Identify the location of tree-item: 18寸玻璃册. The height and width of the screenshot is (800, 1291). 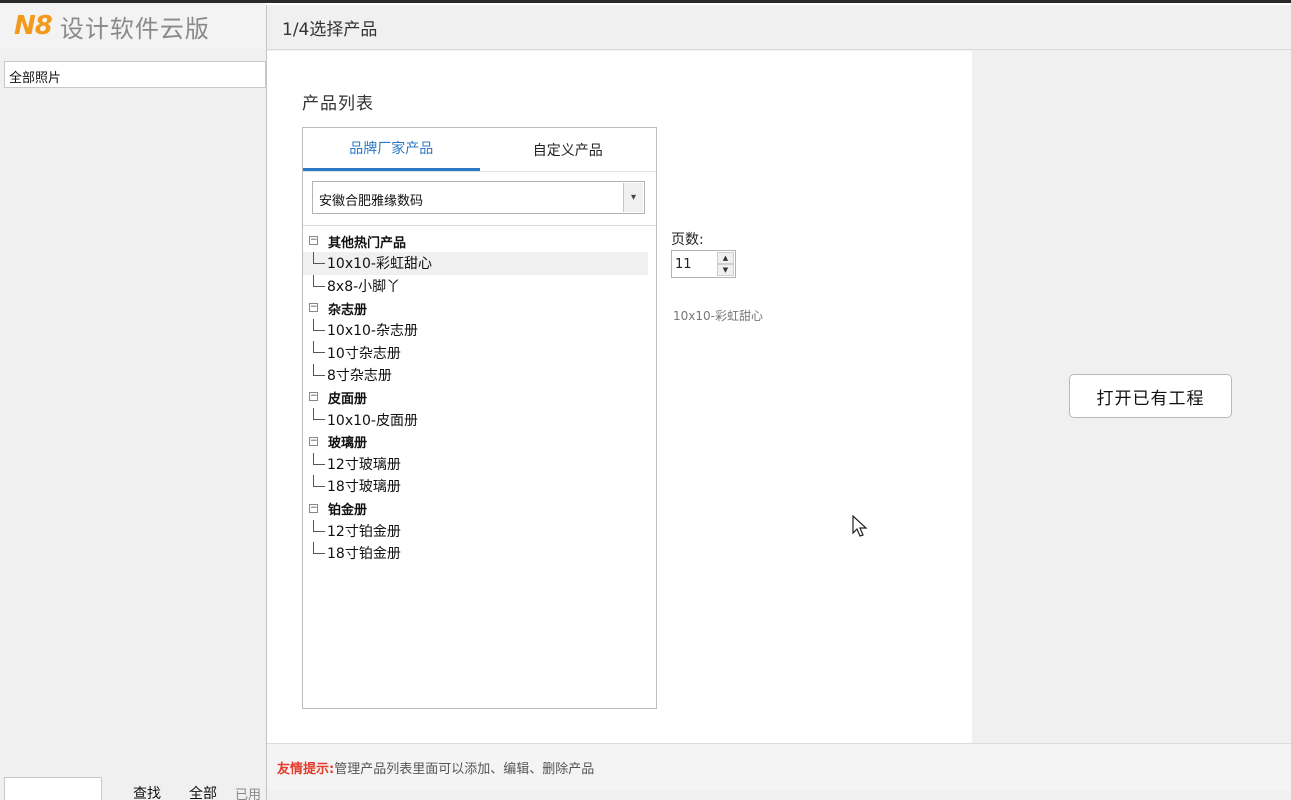
(479, 486).